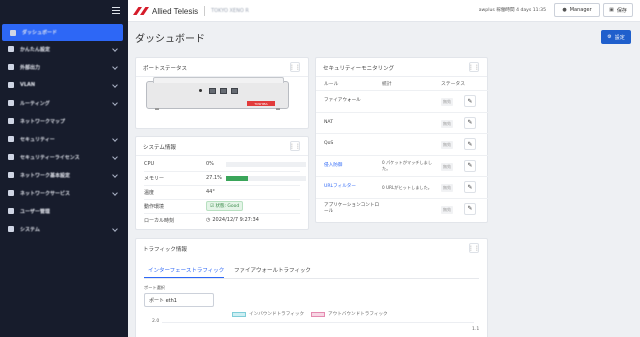  Describe the element at coordinates (621, 10) in the screenshot. I see `save-label: 保存` at that location.